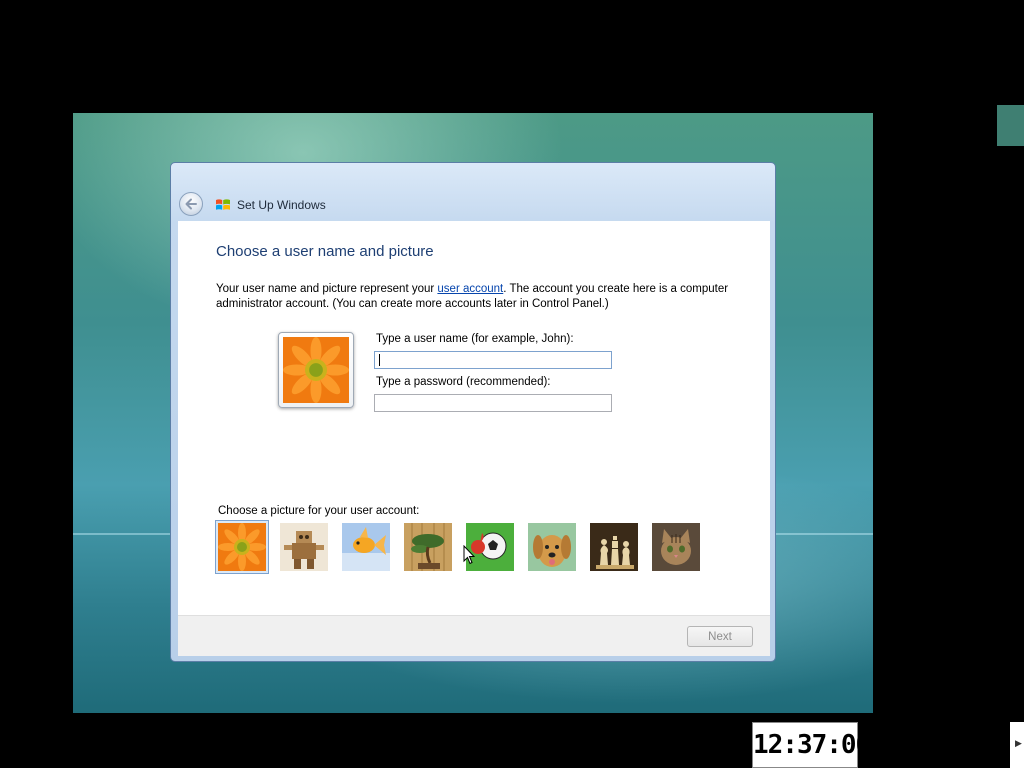 This screenshot has width=1024, height=768. Describe the element at coordinates (473, 192) in the screenshot. I see `title-bar: Set Up Windows` at that location.